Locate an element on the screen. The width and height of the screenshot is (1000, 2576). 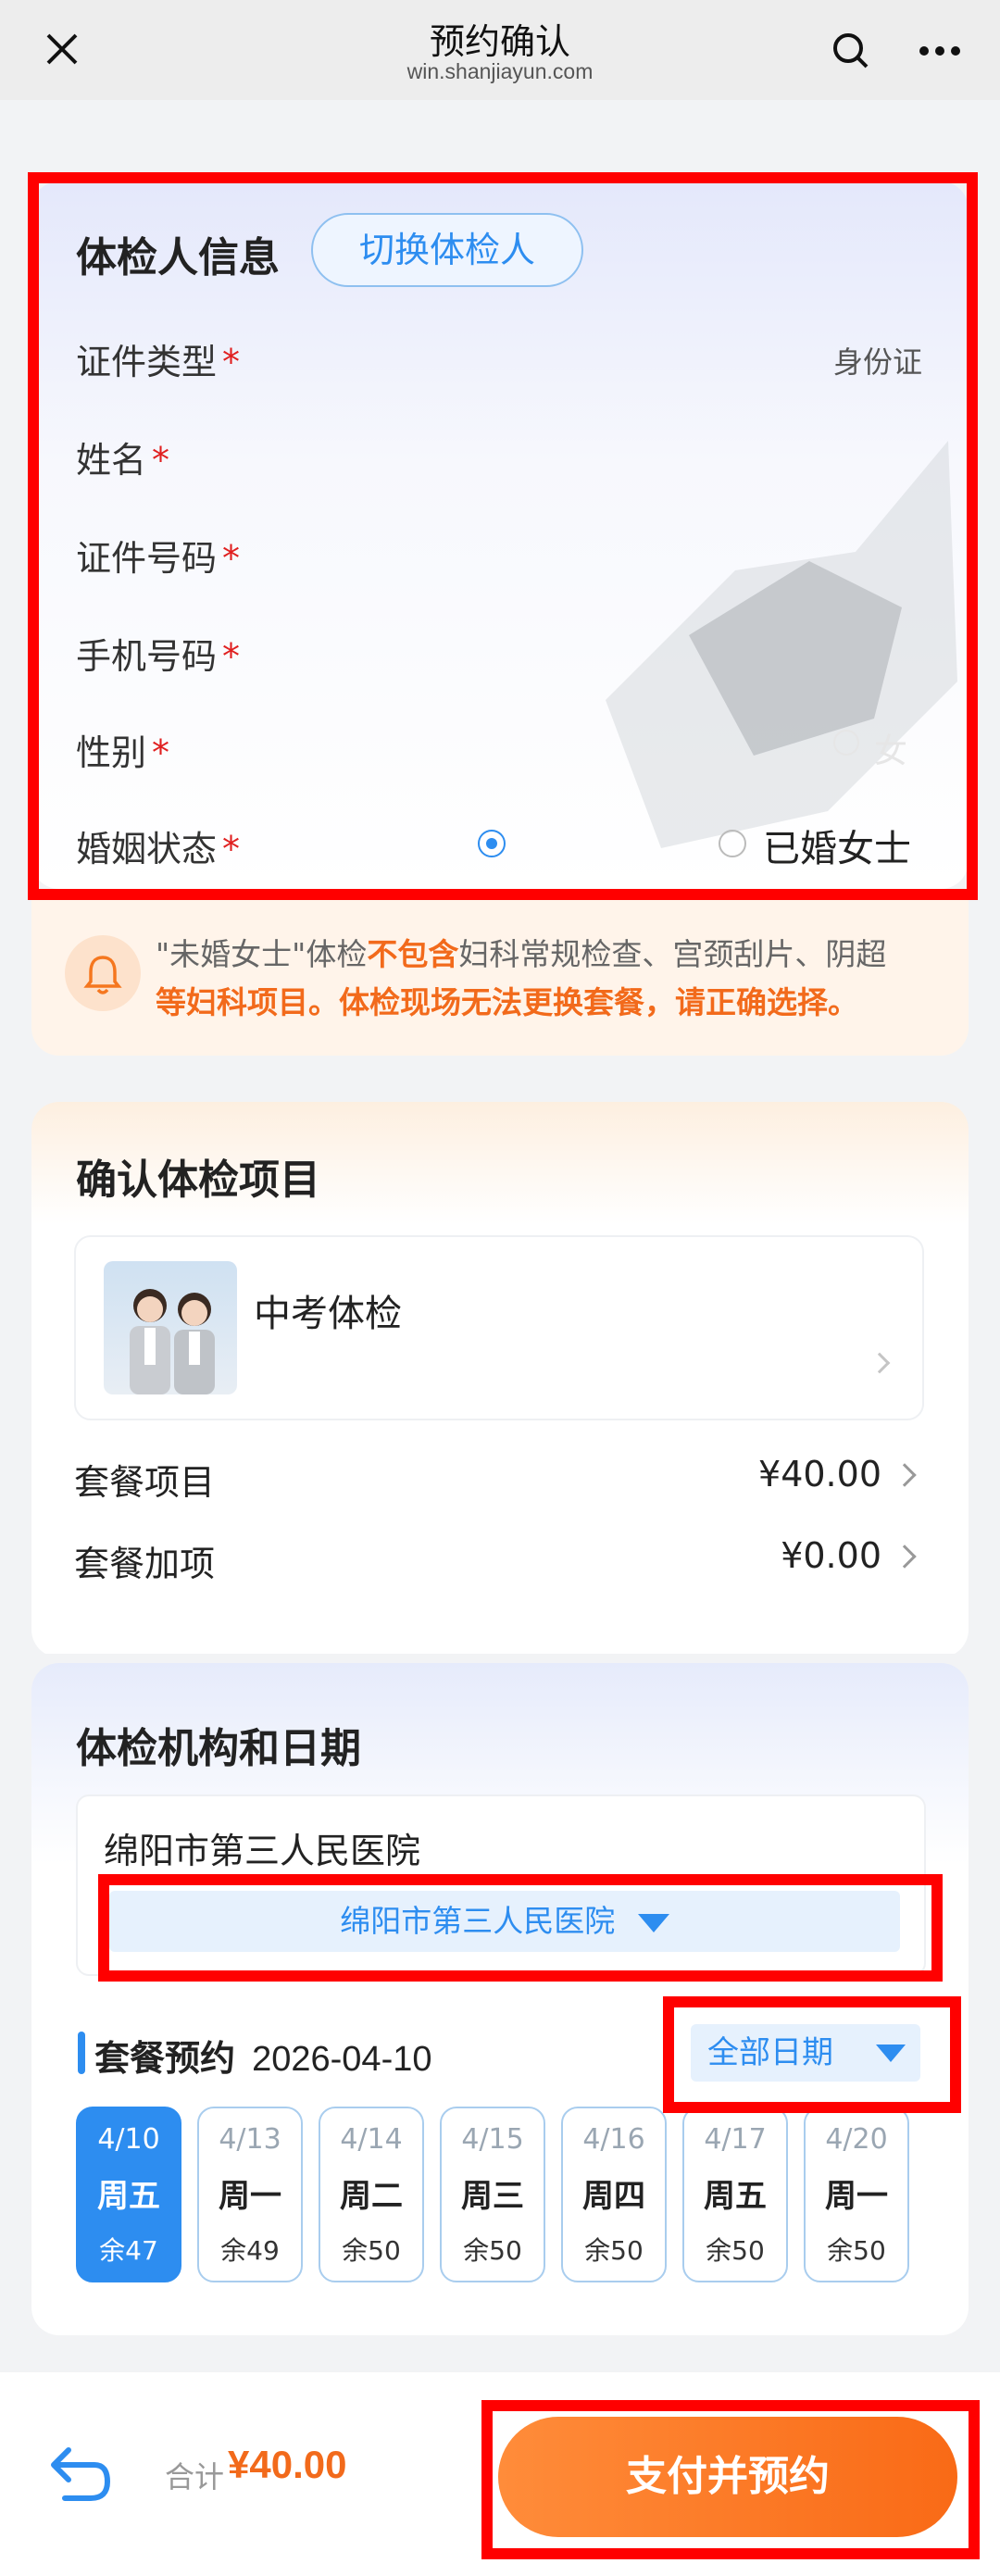
date-cell-4-16: 4/16 周四 余50 is located at coordinates (614, 2194).